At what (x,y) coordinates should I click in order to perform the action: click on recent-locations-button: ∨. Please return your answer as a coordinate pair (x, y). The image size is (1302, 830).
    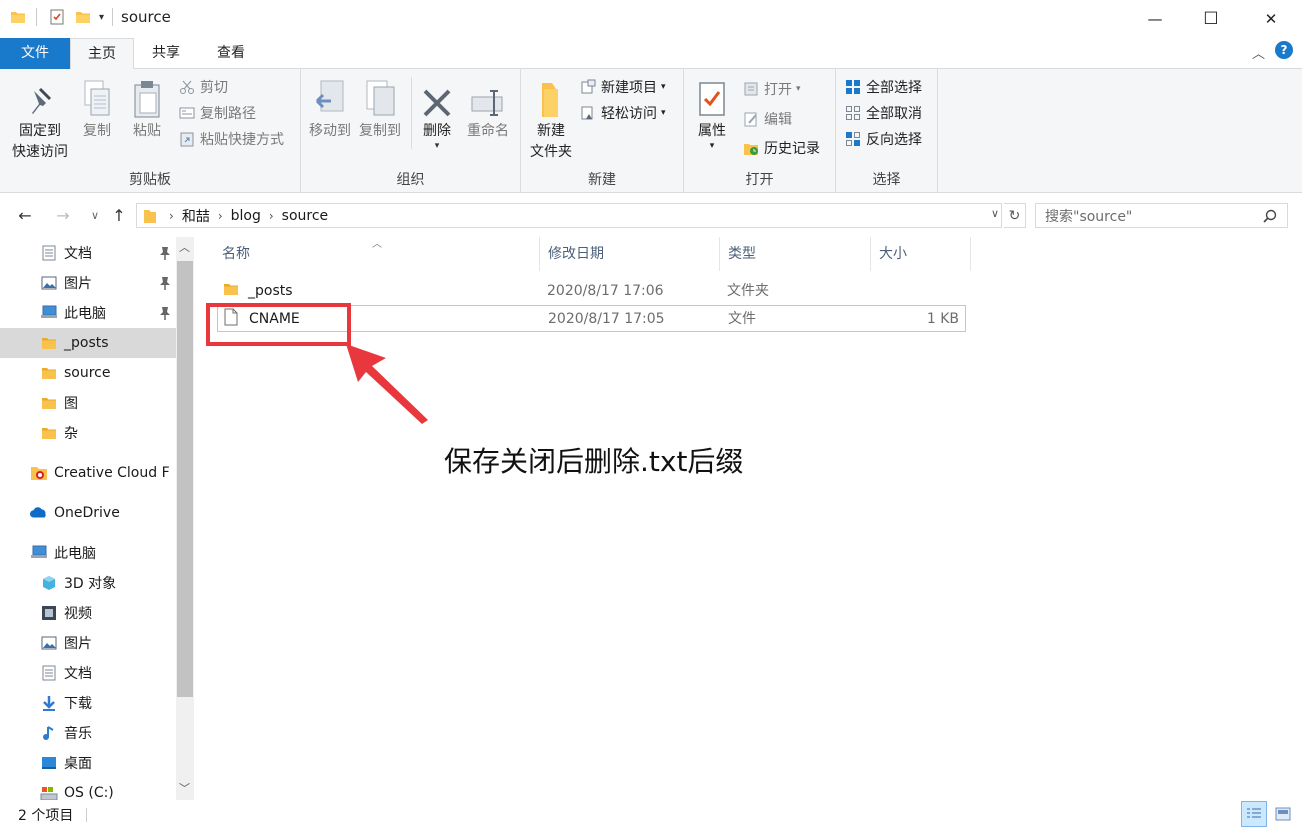
    Looking at the image, I should click on (95, 215).